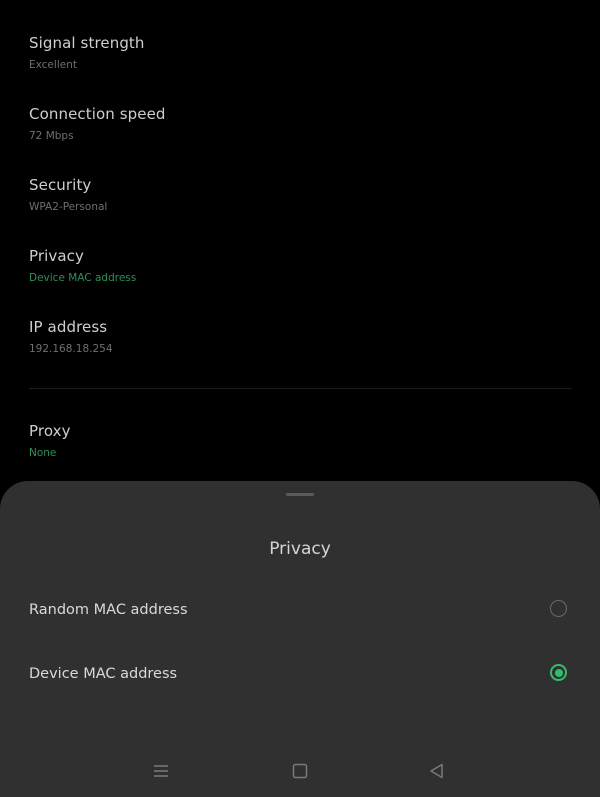 The height and width of the screenshot is (797, 600). Describe the element at coordinates (83, 278) in the screenshot. I see `setting-value: Device MAC address` at that location.